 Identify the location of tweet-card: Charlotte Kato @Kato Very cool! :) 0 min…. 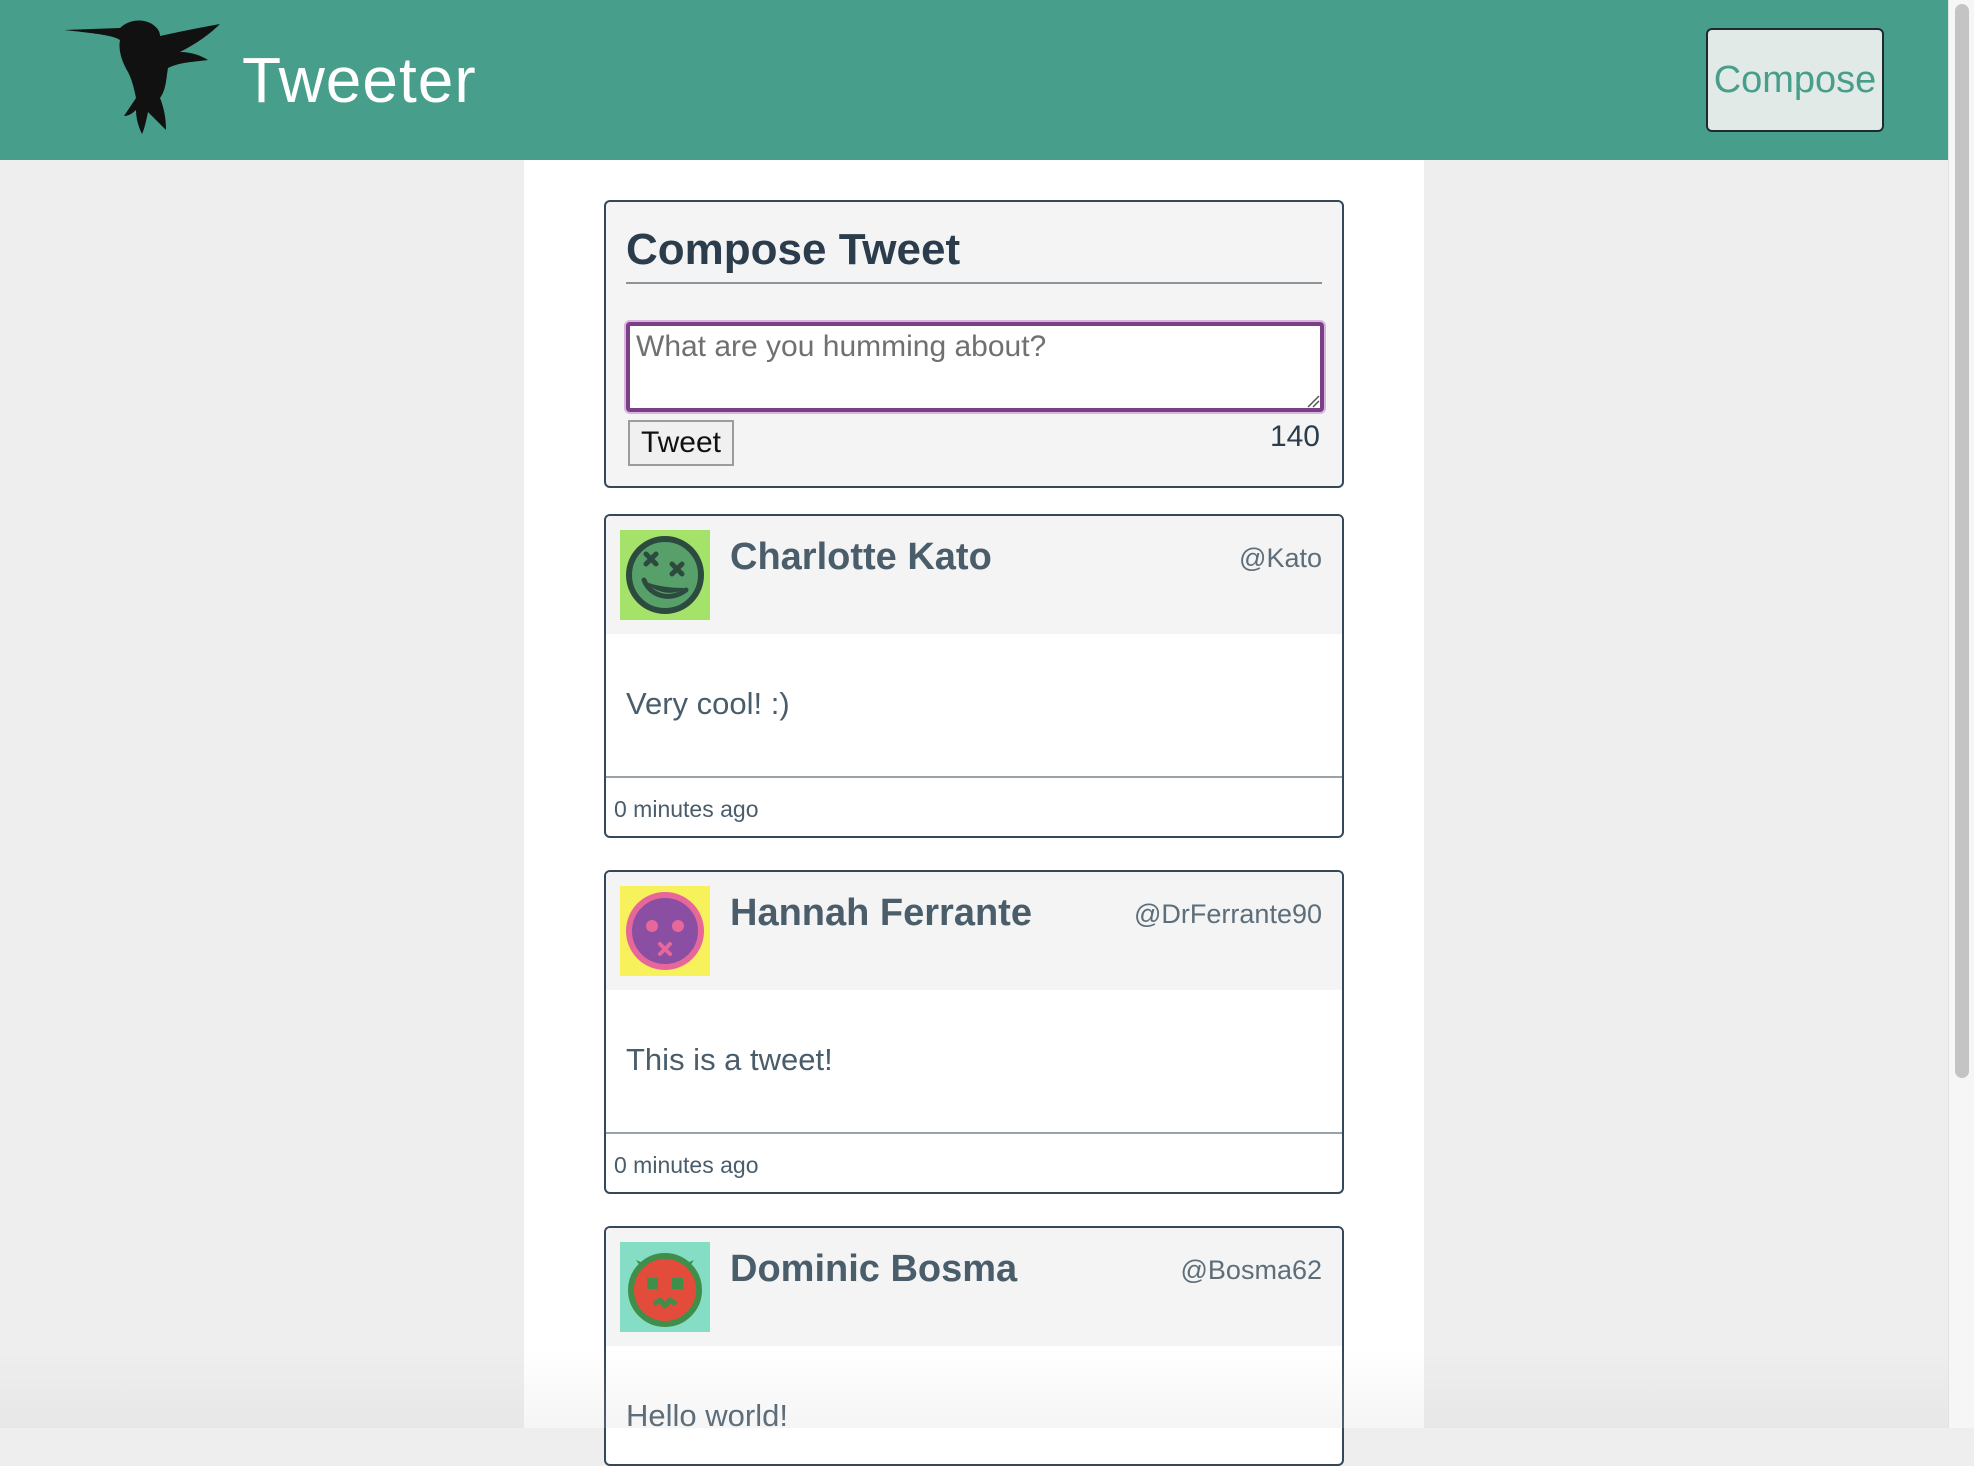
(974, 676).